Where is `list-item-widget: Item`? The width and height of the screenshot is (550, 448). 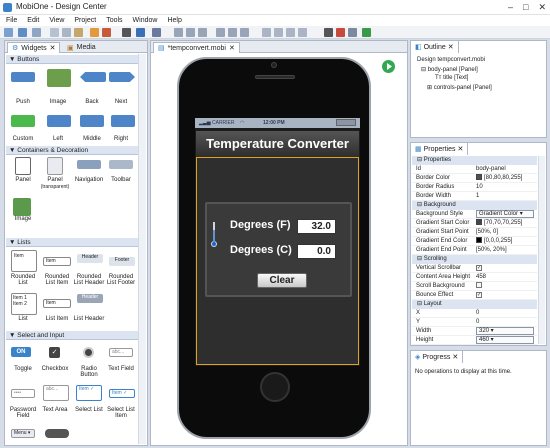 list-item-widget: Item is located at coordinates (57, 303).